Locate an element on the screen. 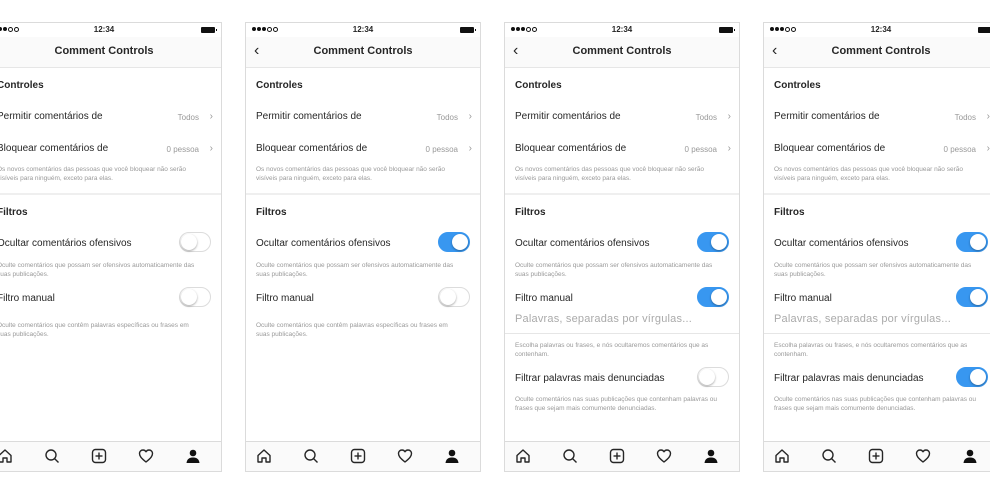 This screenshot has width=990, height=495. input-divider is located at coordinates (622, 333).